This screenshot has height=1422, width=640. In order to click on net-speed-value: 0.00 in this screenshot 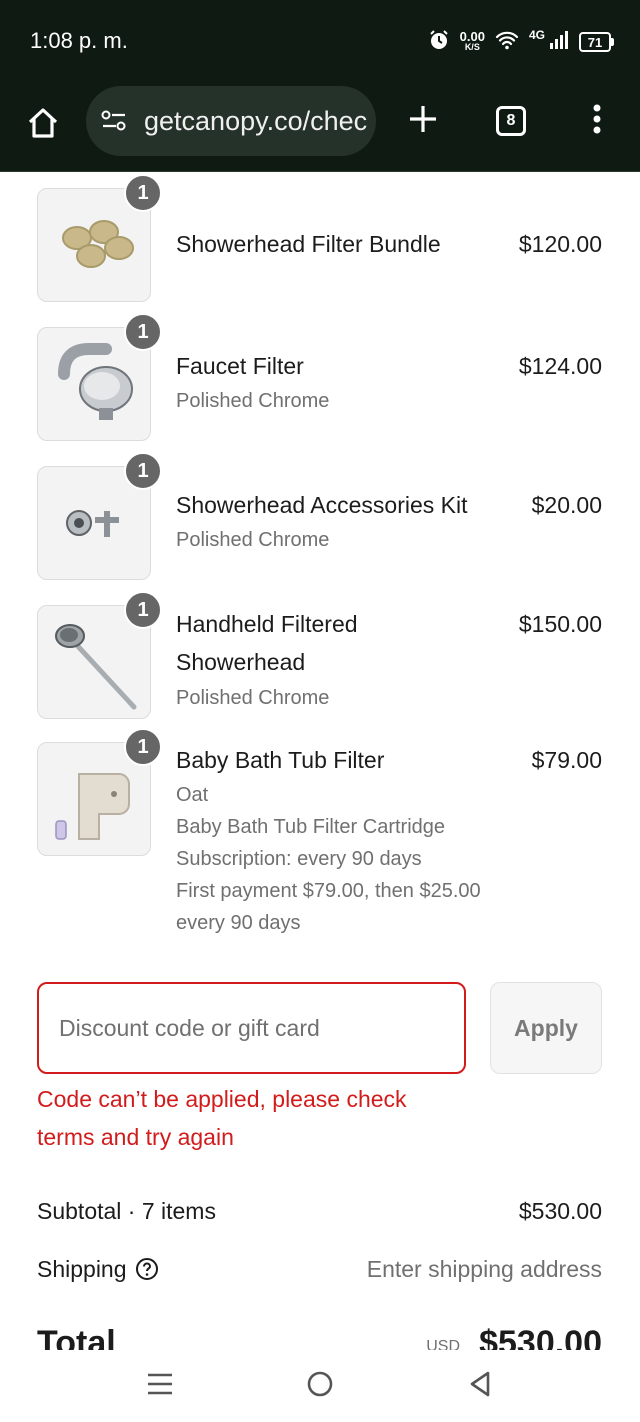, I will do `click(472, 36)`.